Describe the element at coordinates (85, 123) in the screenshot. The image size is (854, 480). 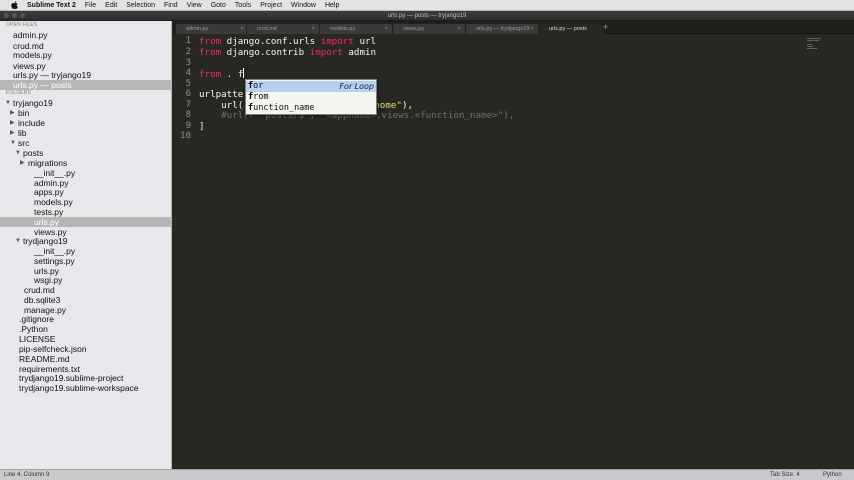
I see `tree-item: ▶ include` at that location.